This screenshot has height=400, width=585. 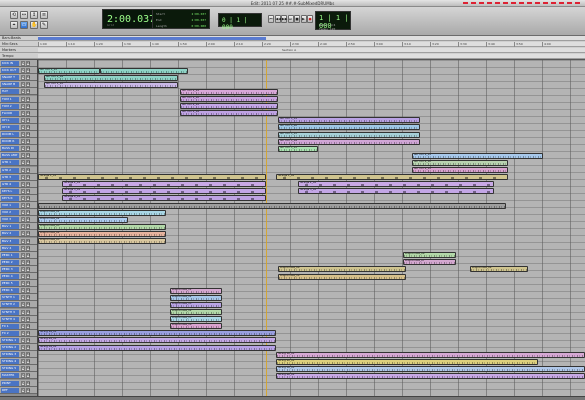 What do you see at coordinates (477, 155) in the screenshot?
I see `audio-clip: Gtr Ftm 4_01` at bounding box center [477, 155].